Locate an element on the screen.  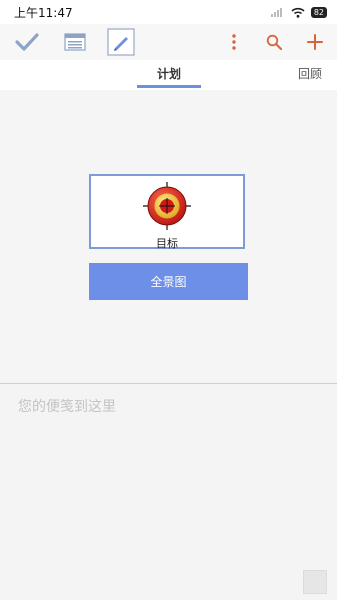
calendar-button is located at coordinates (75, 42).